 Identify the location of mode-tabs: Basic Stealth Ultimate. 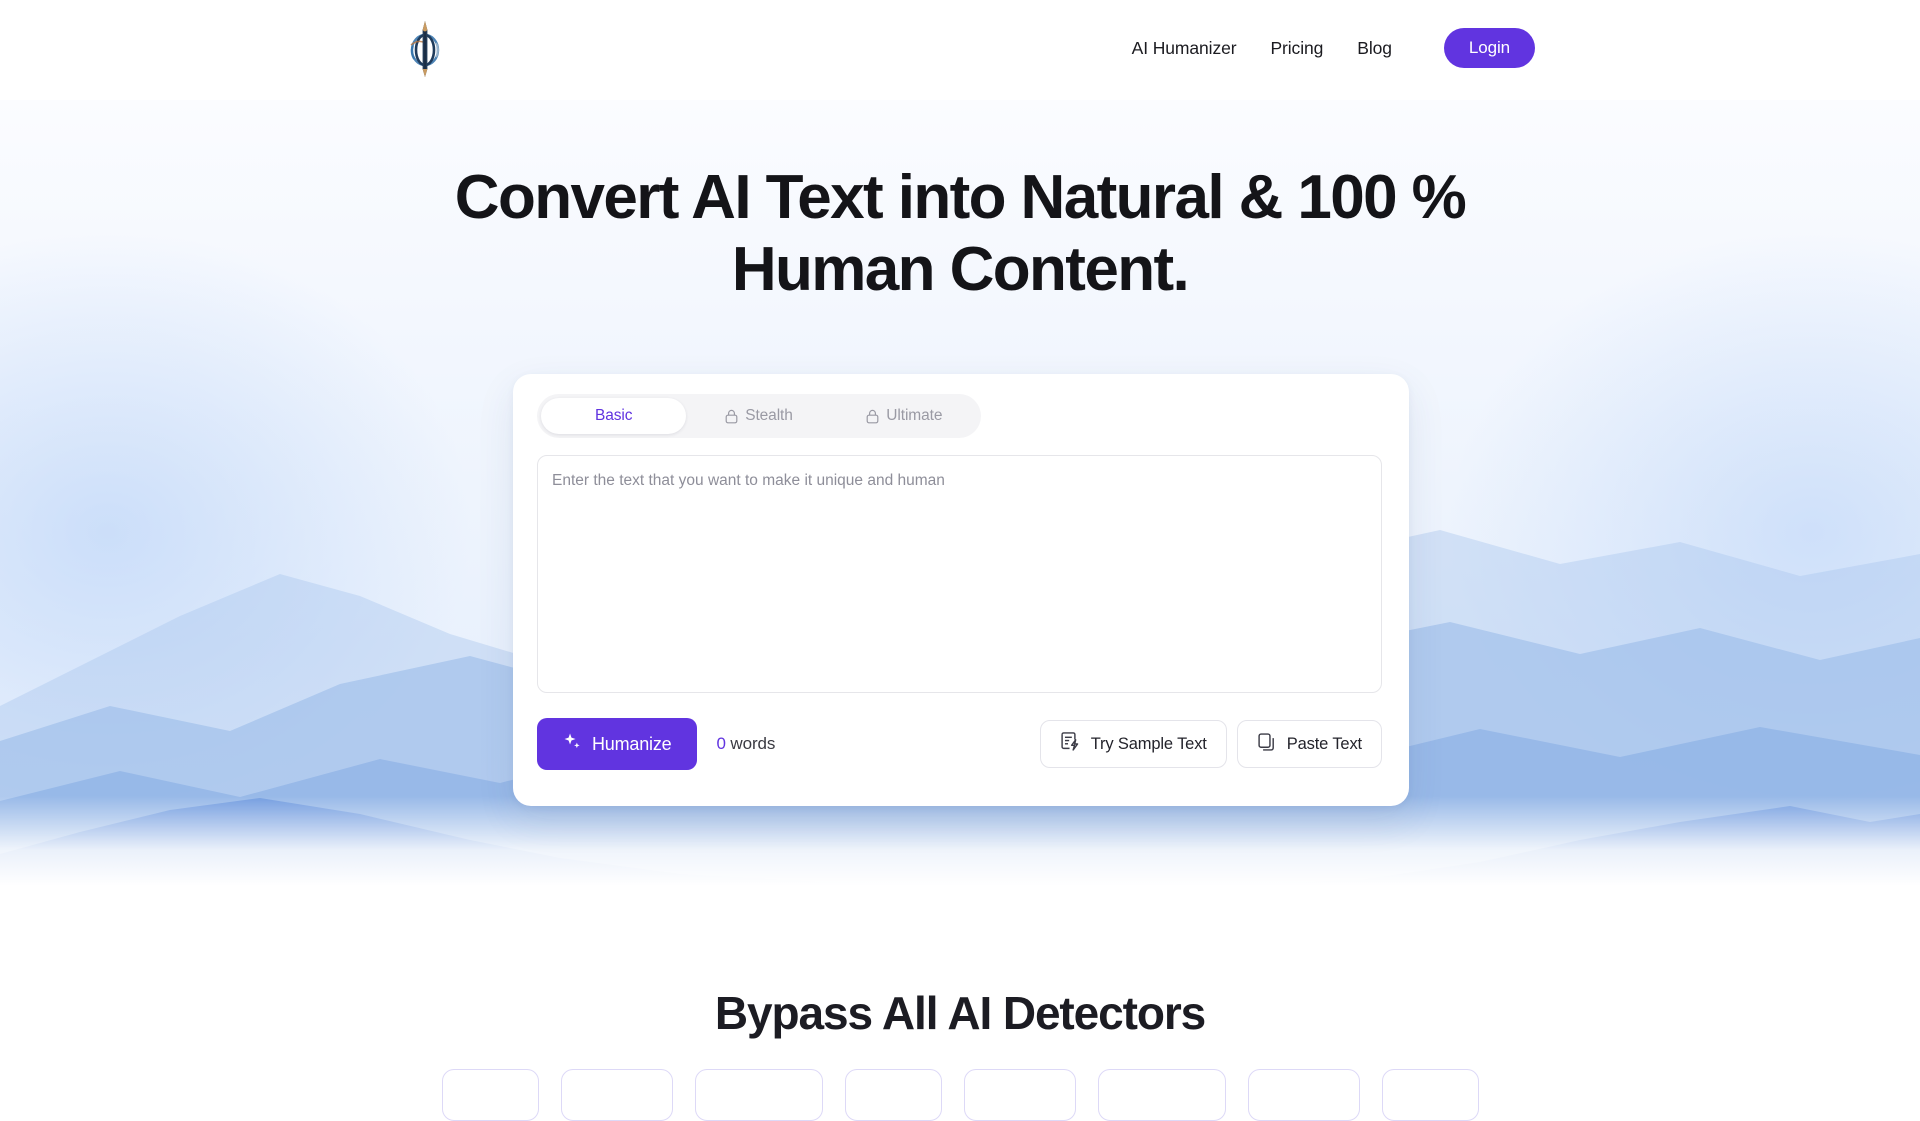
(759, 416).